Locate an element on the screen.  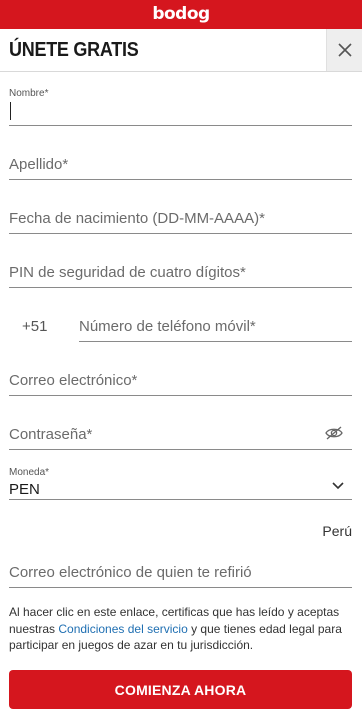
email-field: Correo electrónico* is located at coordinates (180, 382).